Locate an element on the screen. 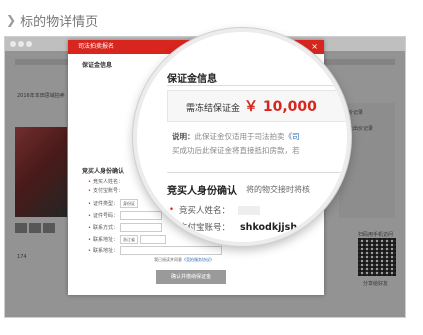  deposit-label: 需冻结保证金 is located at coordinates (213, 109).